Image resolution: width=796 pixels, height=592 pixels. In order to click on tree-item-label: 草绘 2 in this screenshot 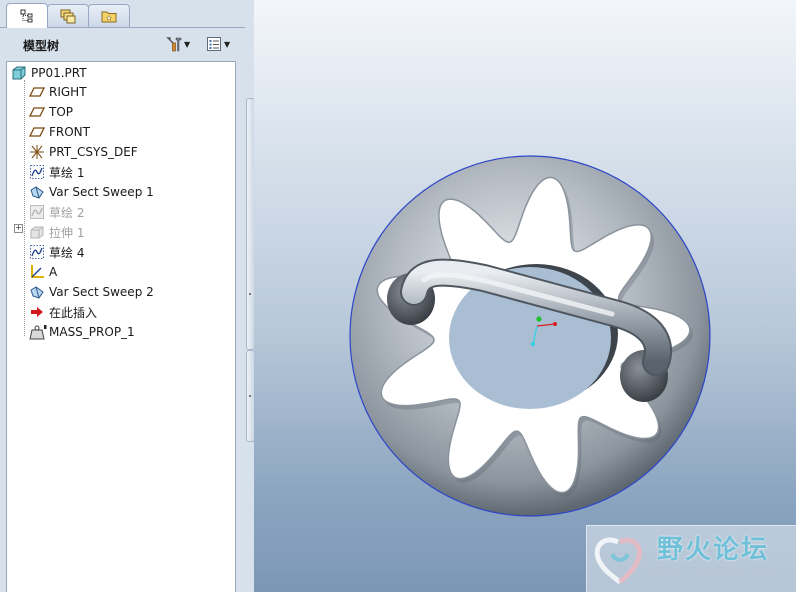, I will do `click(67, 212)`.